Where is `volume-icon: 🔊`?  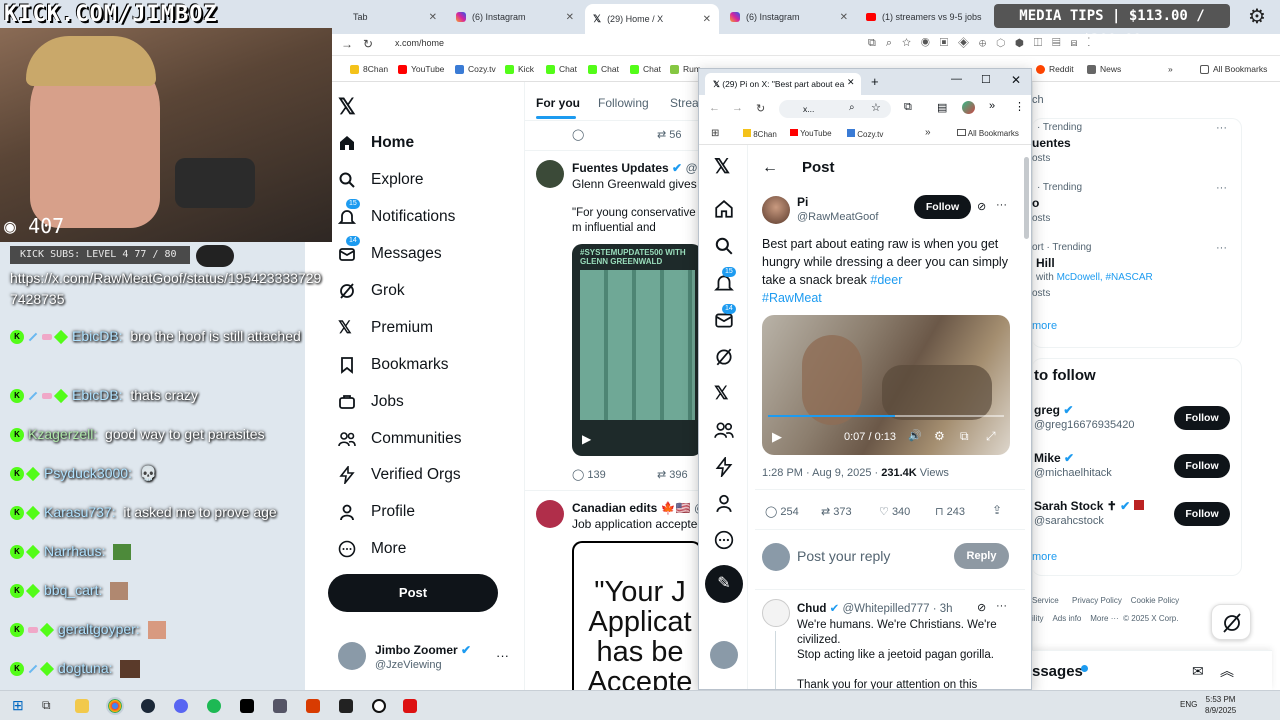
volume-icon: 🔊 is located at coordinates (915, 435).